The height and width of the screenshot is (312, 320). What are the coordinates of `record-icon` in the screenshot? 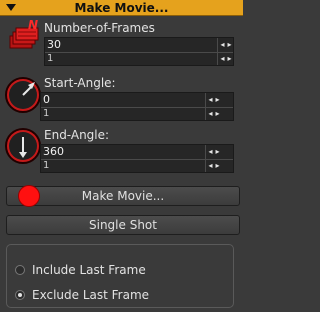 It's located at (29, 196).